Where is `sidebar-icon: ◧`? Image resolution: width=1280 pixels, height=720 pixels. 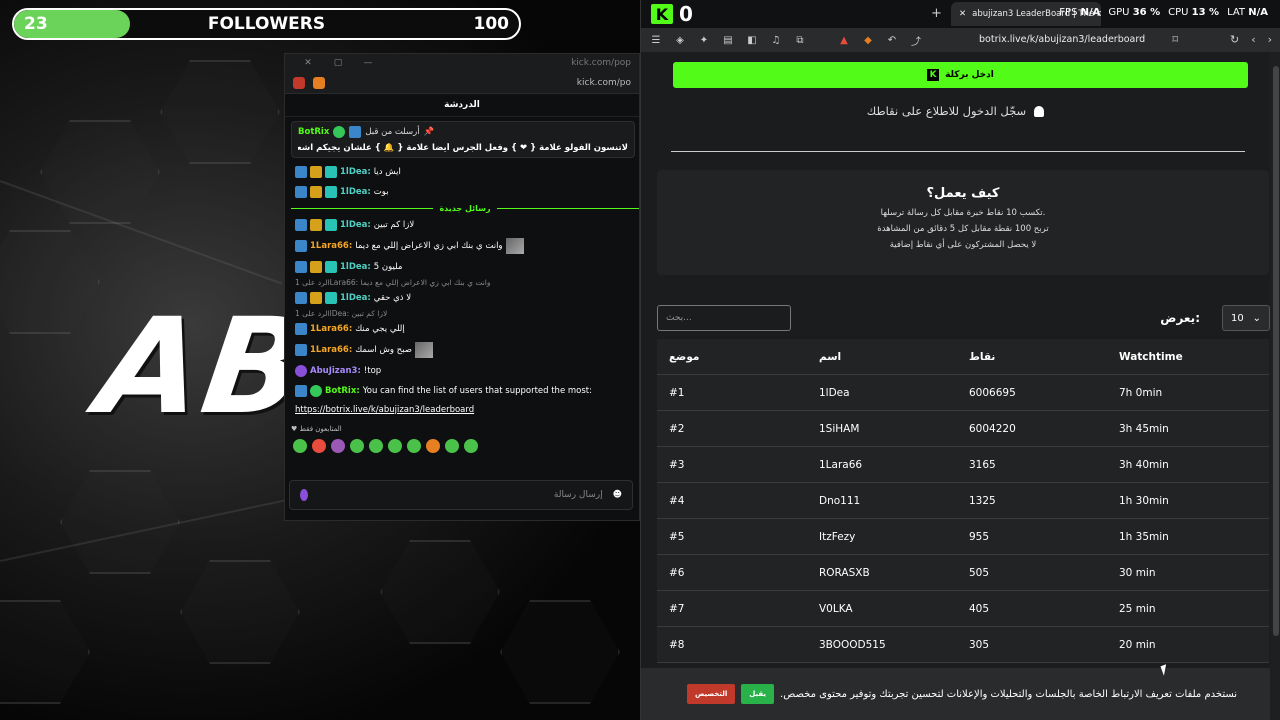
sidebar-icon: ◧ is located at coordinates (752, 40).